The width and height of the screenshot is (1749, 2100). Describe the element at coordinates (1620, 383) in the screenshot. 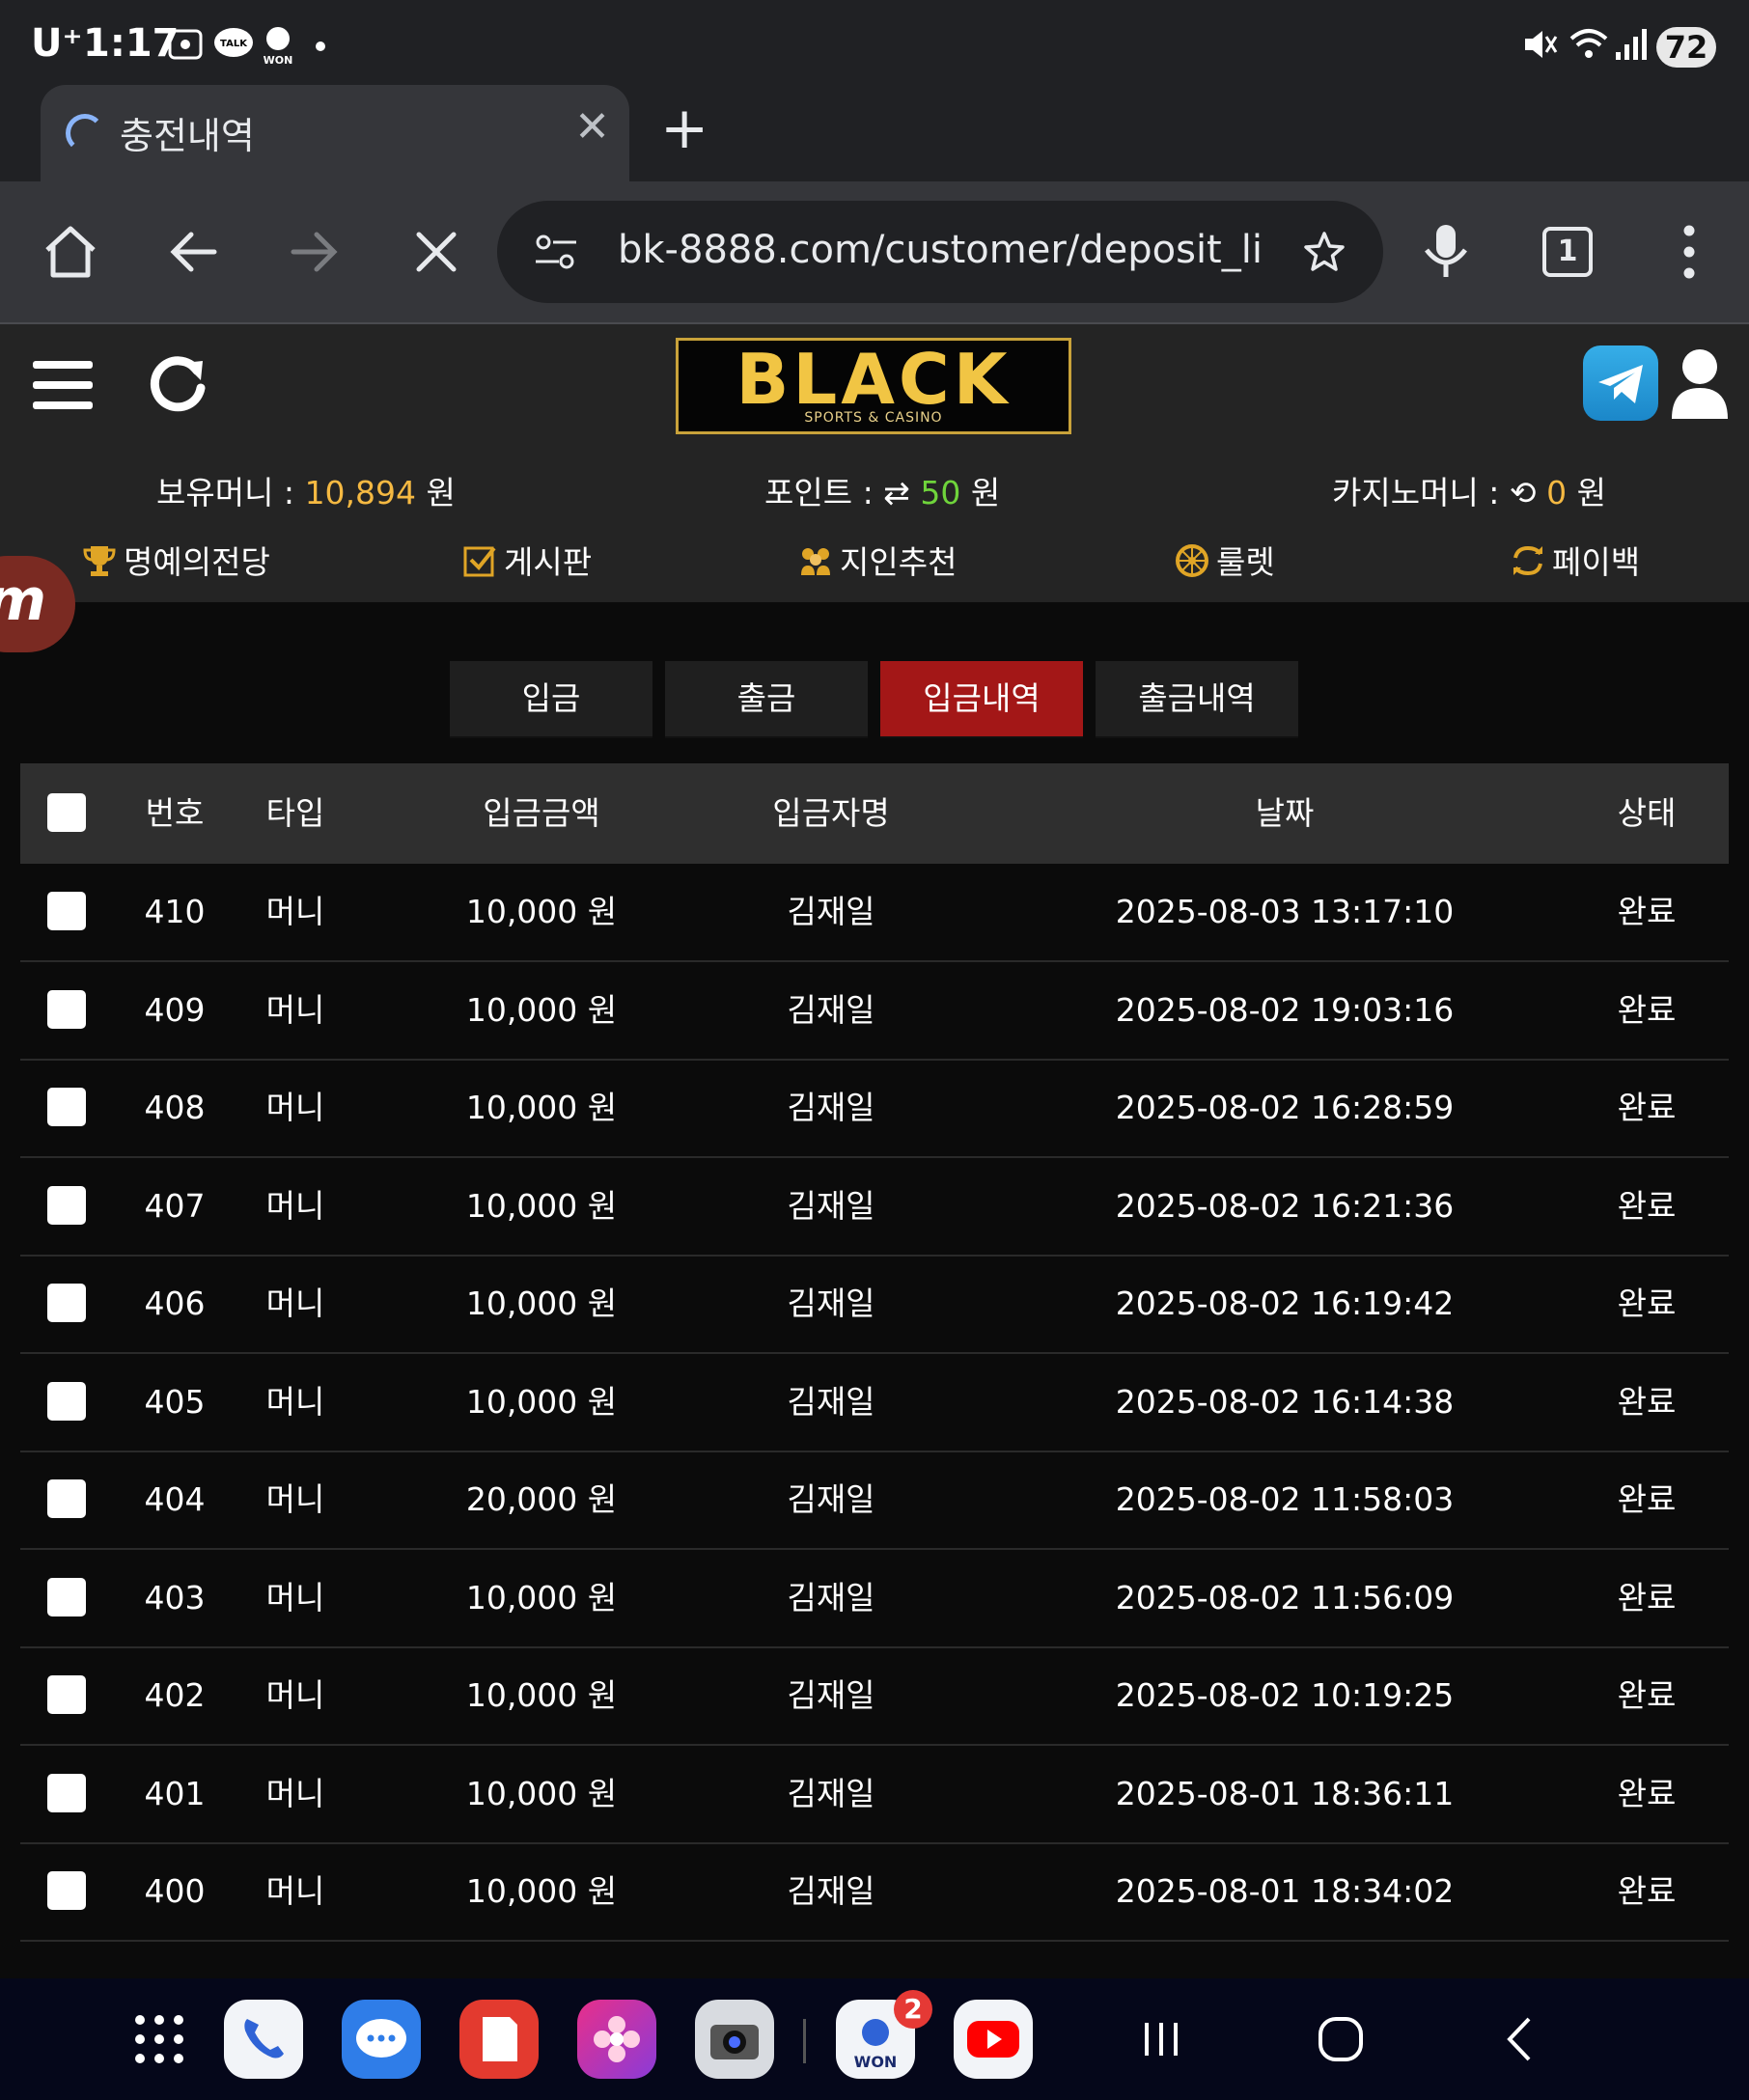

I see `telegram-icon` at that location.